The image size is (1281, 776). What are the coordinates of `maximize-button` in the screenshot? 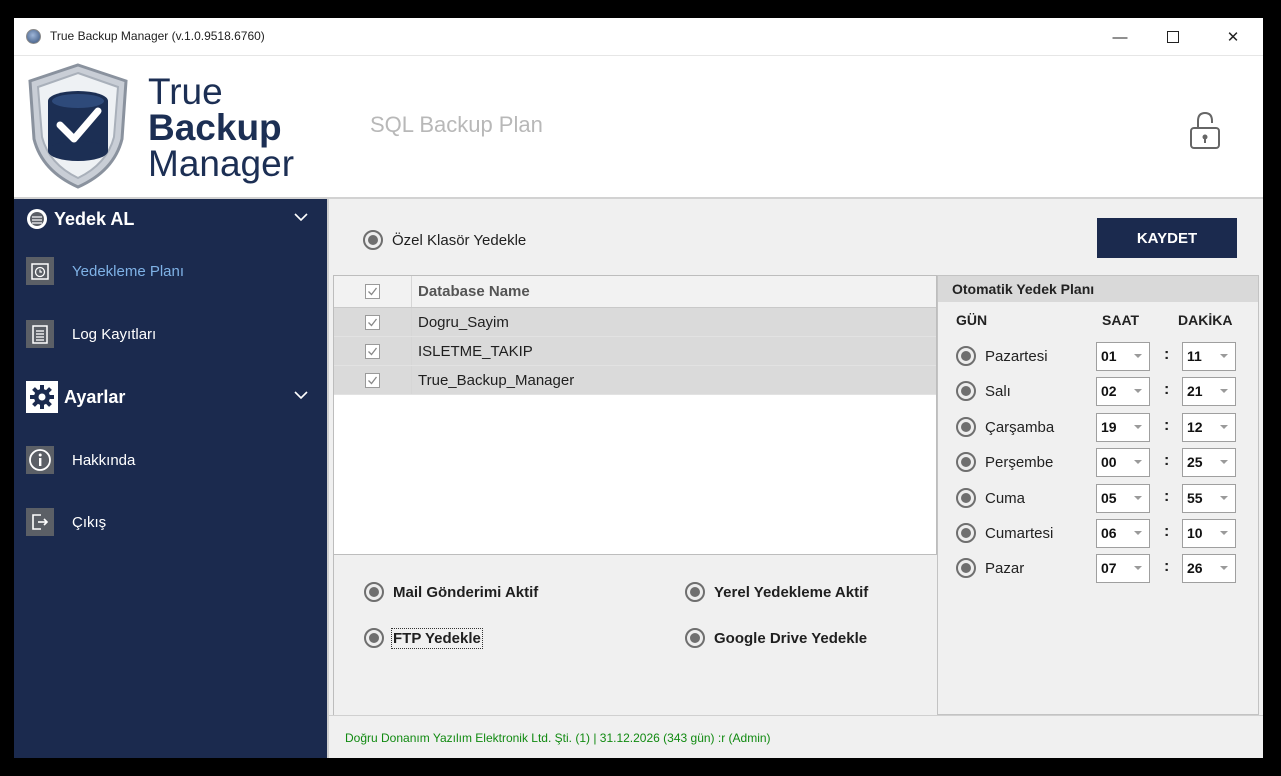 It's located at (1173, 37).